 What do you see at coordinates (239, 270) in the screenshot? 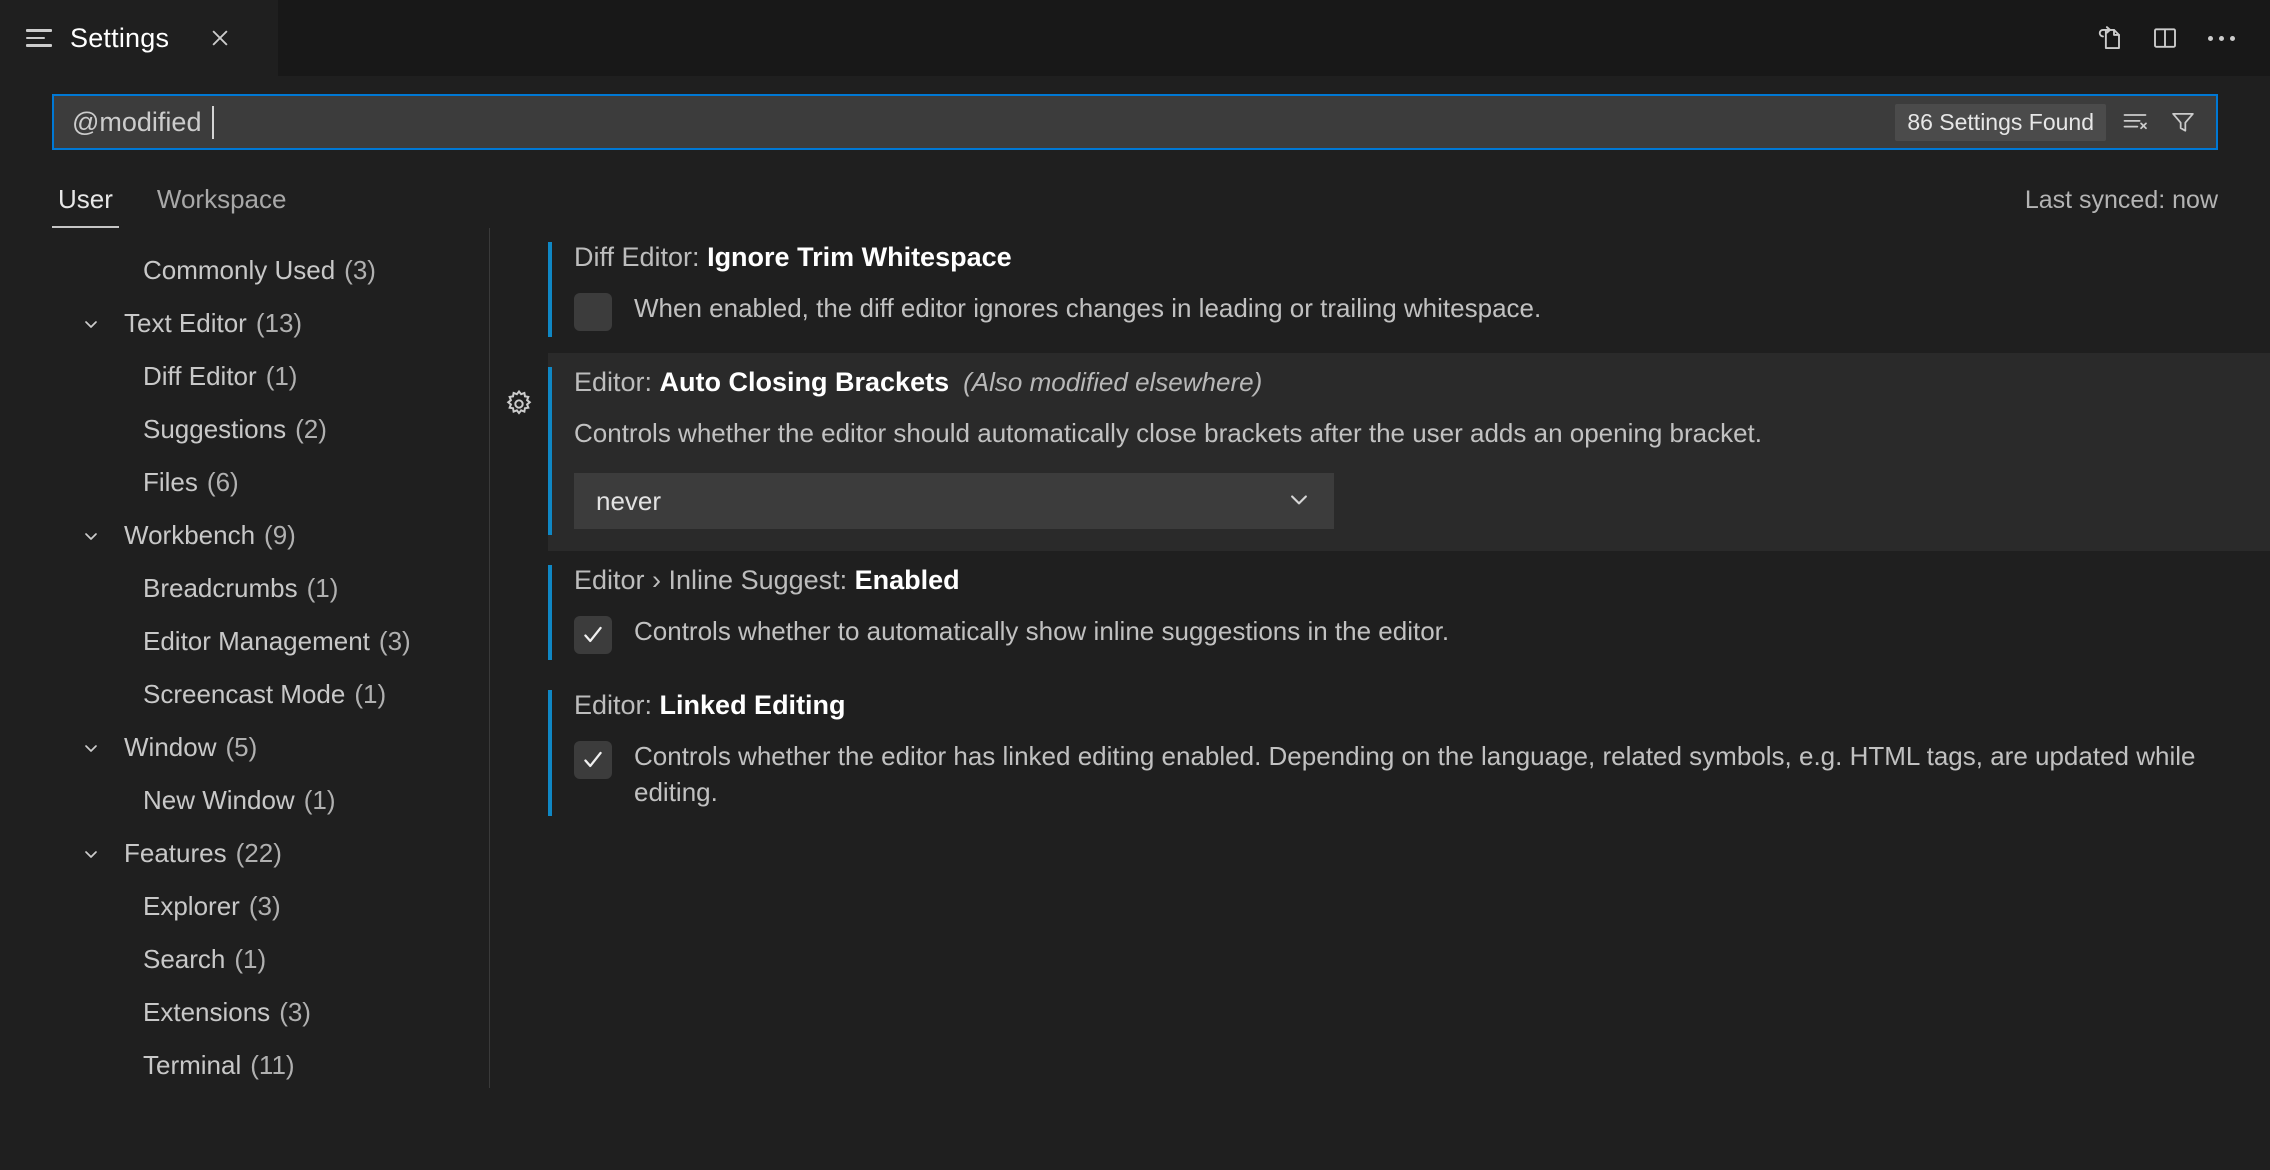
I see `toc-item-label: Commonly Used` at bounding box center [239, 270].